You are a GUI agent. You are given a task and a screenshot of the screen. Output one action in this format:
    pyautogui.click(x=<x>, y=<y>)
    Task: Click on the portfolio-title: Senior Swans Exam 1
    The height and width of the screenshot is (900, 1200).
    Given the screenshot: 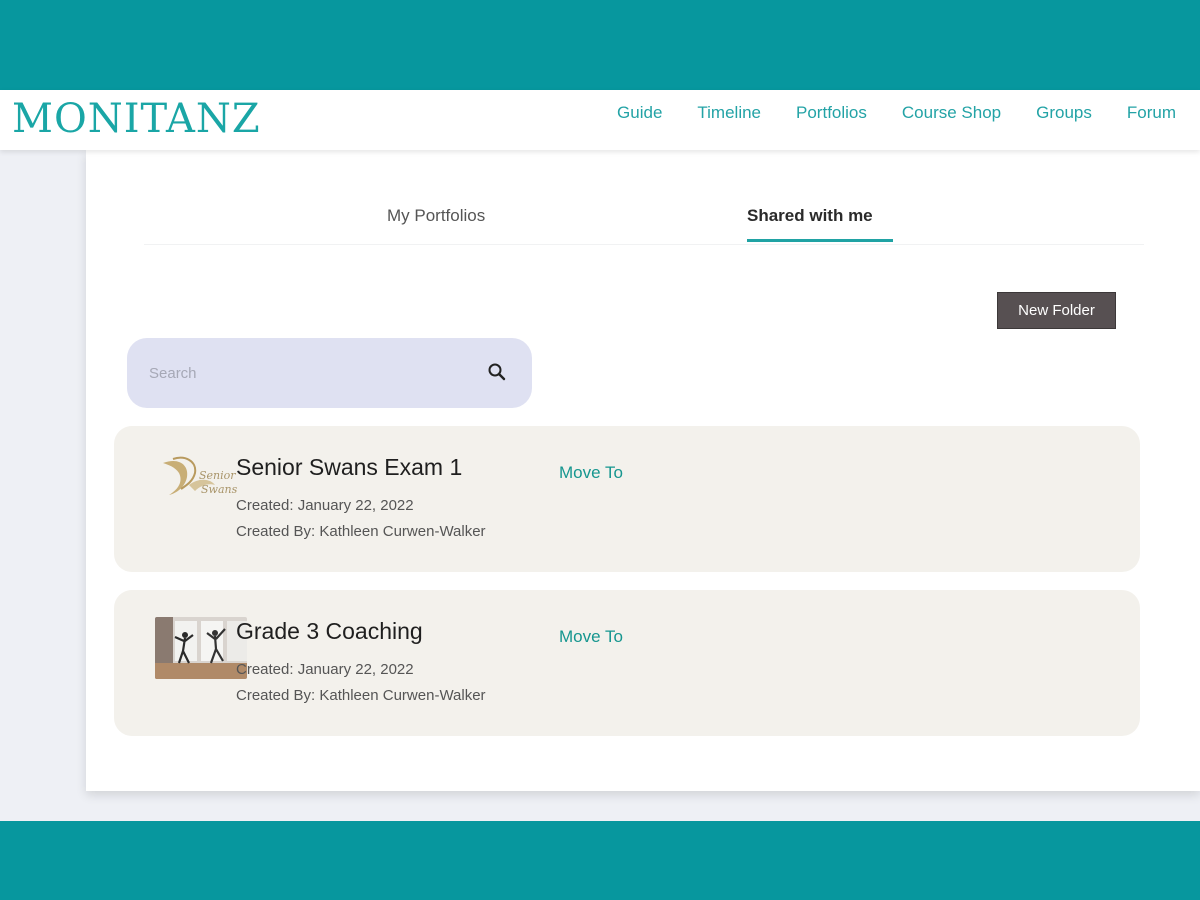 What is the action you would take?
    pyautogui.click(x=349, y=467)
    